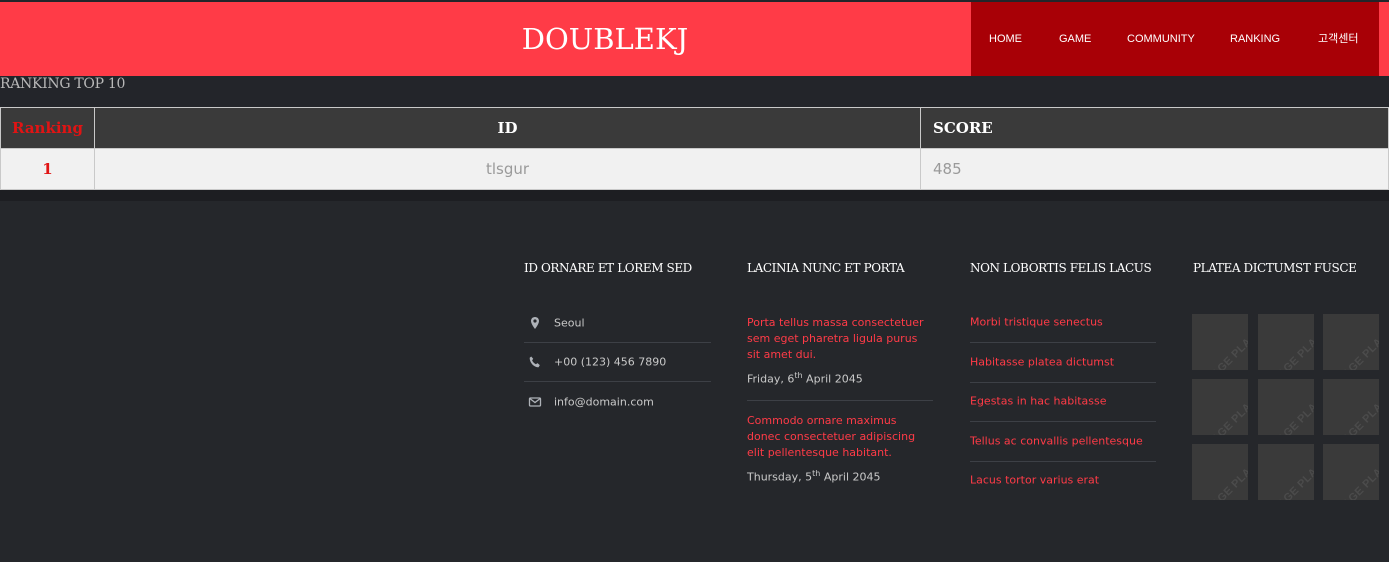 The width and height of the screenshot is (1389, 562). Describe the element at coordinates (604, 401) in the screenshot. I see `contact-email-text: info@domain.com` at that location.